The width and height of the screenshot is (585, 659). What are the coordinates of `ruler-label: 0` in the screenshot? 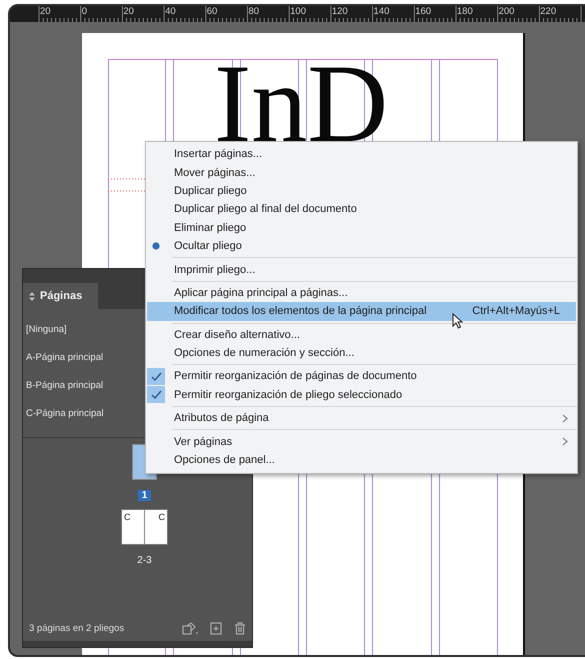 It's located at (84, 12).